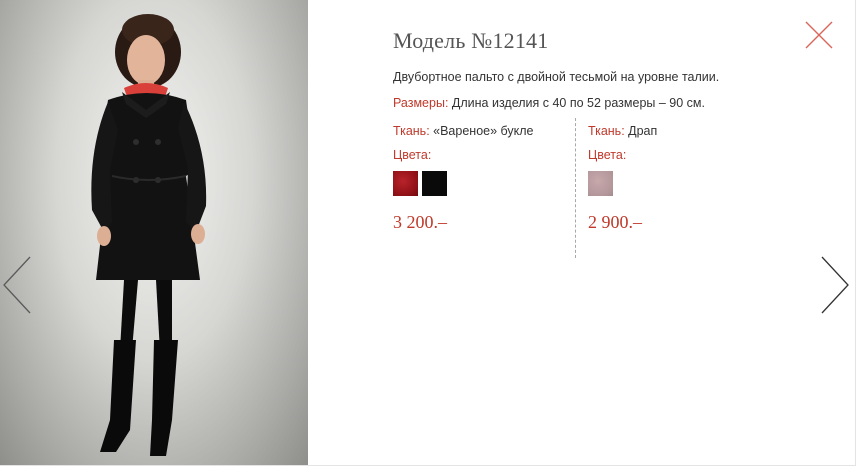  I want to click on color-swatch-black, so click(434, 183).